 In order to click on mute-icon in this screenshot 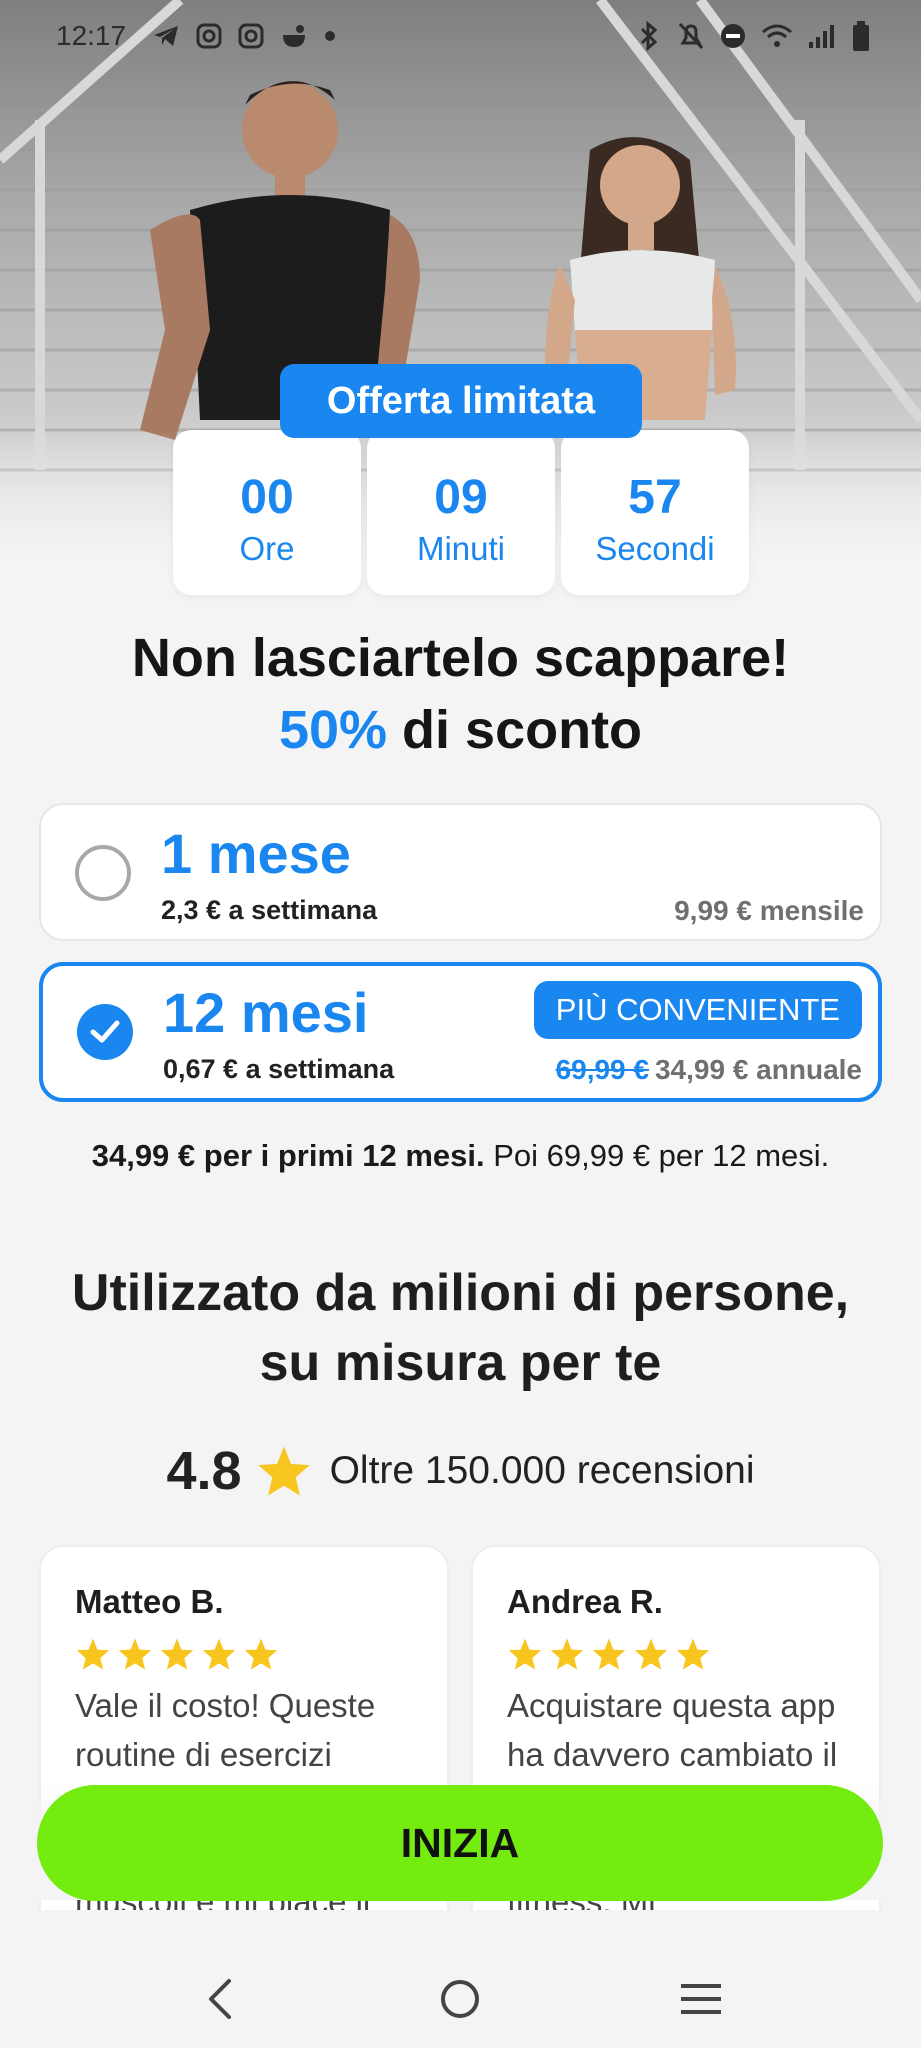, I will do `click(691, 36)`.